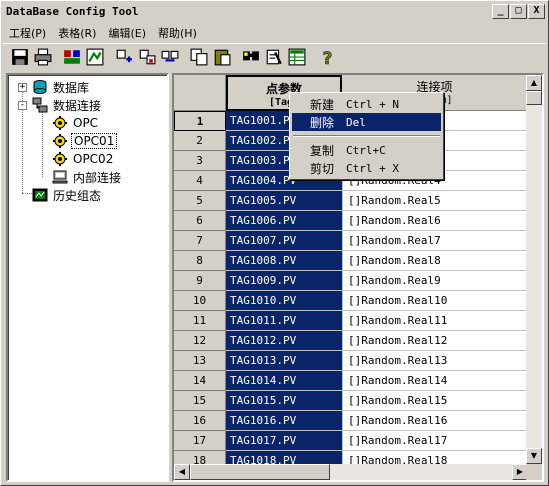  I want to click on cell-tag: TAG1007.PV, so click(284, 241).